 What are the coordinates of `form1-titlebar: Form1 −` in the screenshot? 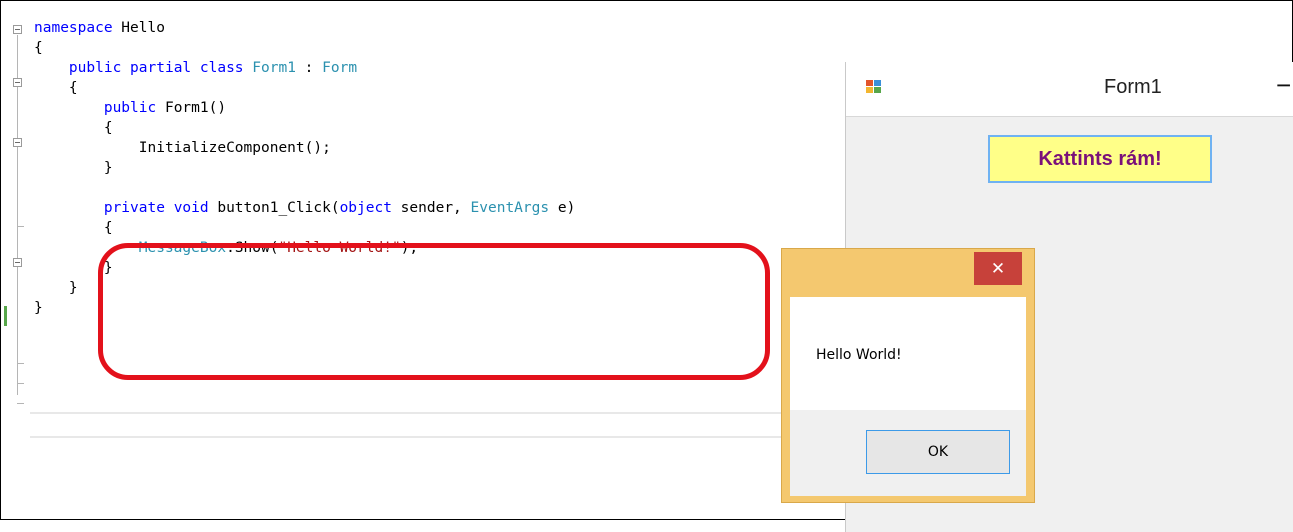 It's located at (1069, 89).